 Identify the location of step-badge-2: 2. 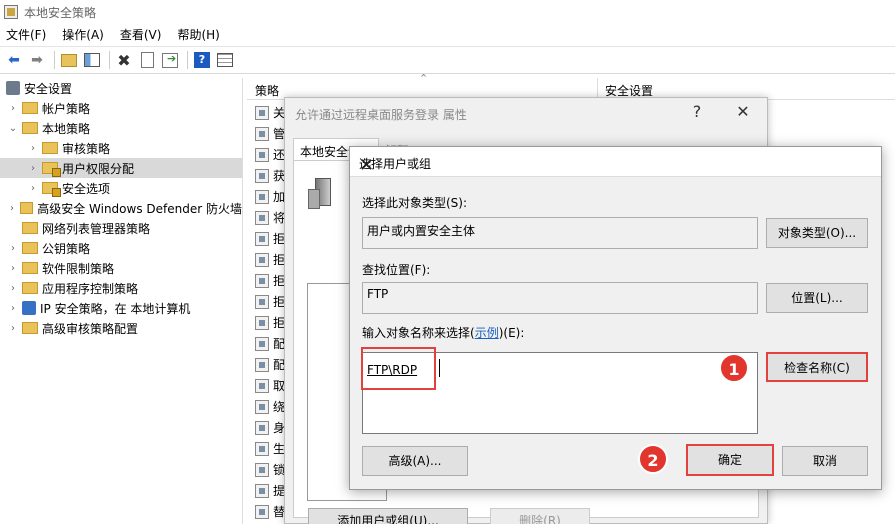
(653, 459).